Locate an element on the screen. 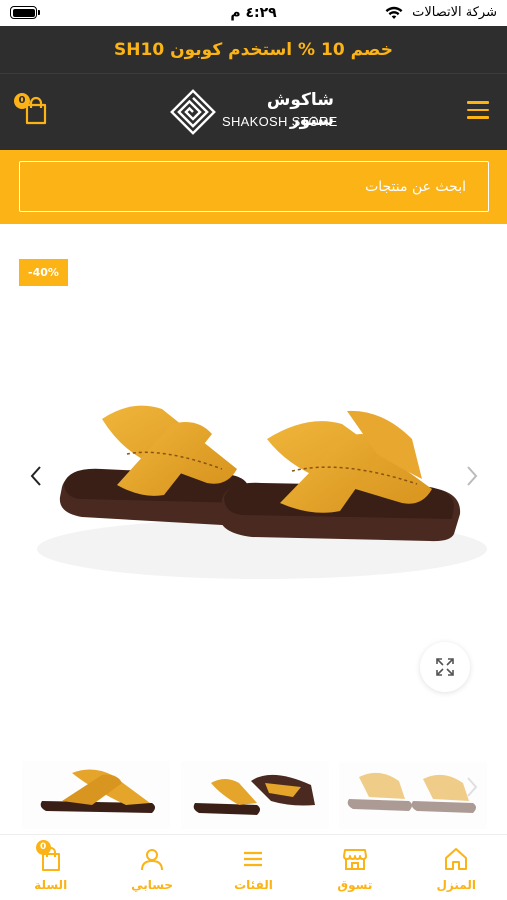  nav-cart-badge: 0 is located at coordinates (43, 847).